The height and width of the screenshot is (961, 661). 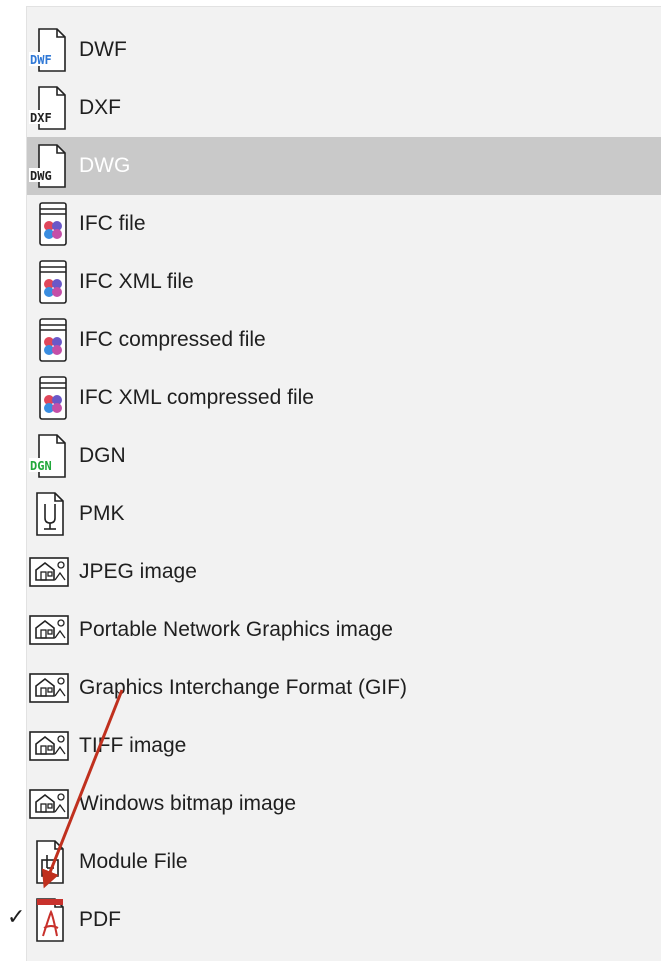 I want to click on dwg-file-icon: DWG, so click(x=49, y=166).